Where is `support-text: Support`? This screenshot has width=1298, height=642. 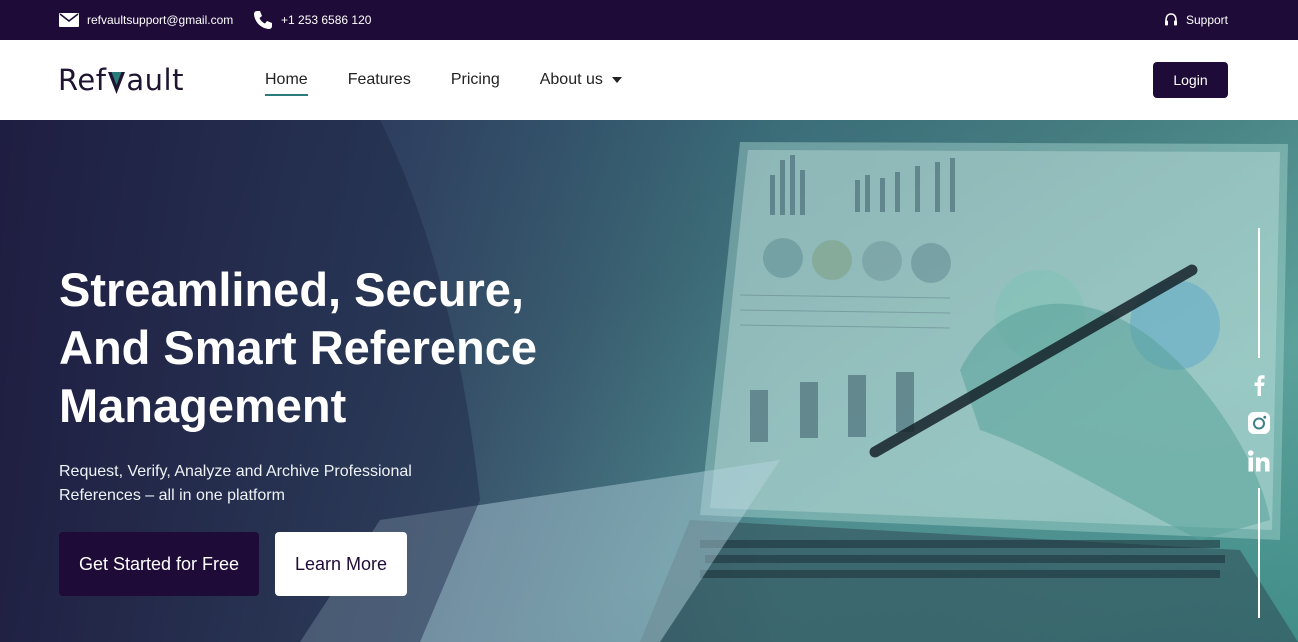 support-text: Support is located at coordinates (1206, 20).